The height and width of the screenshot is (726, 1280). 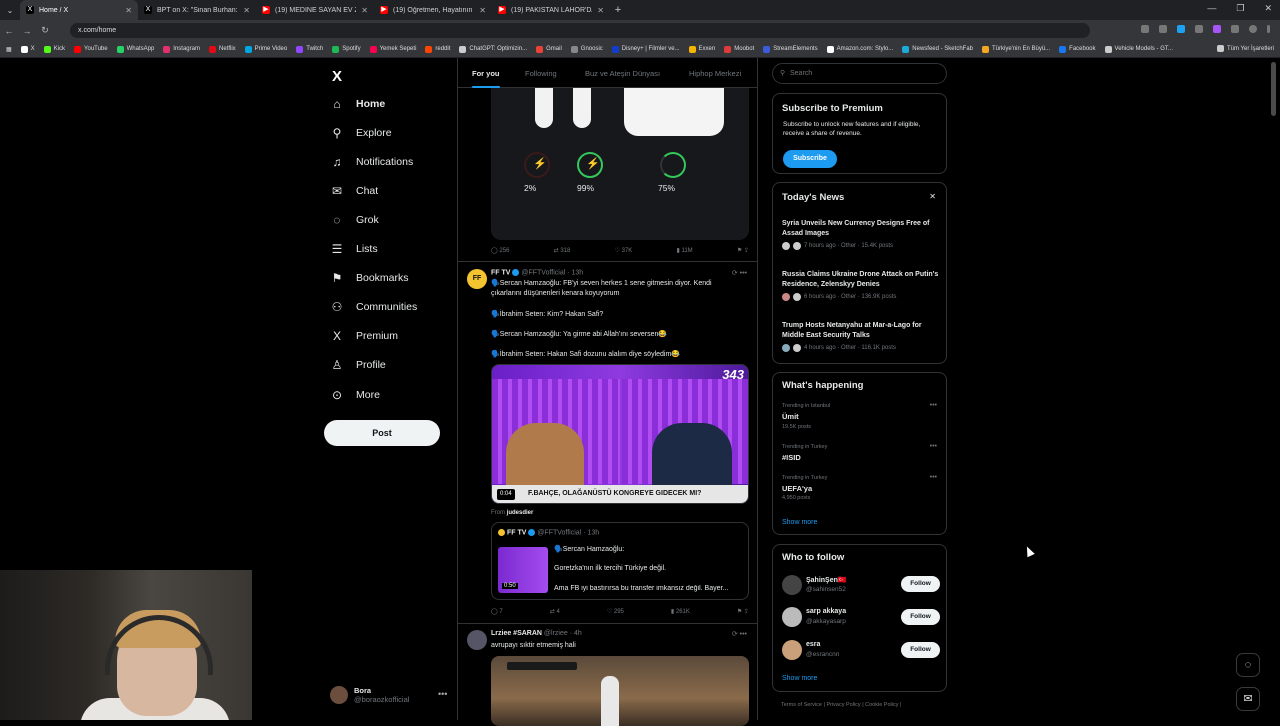 What do you see at coordinates (1248, 665) in the screenshot?
I see `grok-icon: ◌` at bounding box center [1248, 665].